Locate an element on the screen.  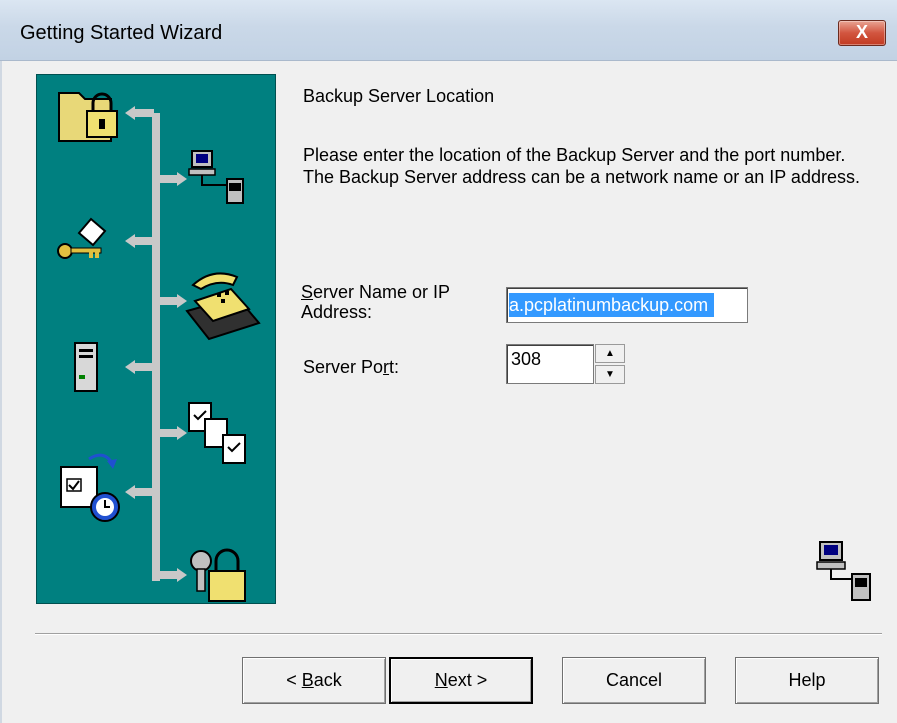
server-port-label: Server Port: is located at coordinates (351, 367).